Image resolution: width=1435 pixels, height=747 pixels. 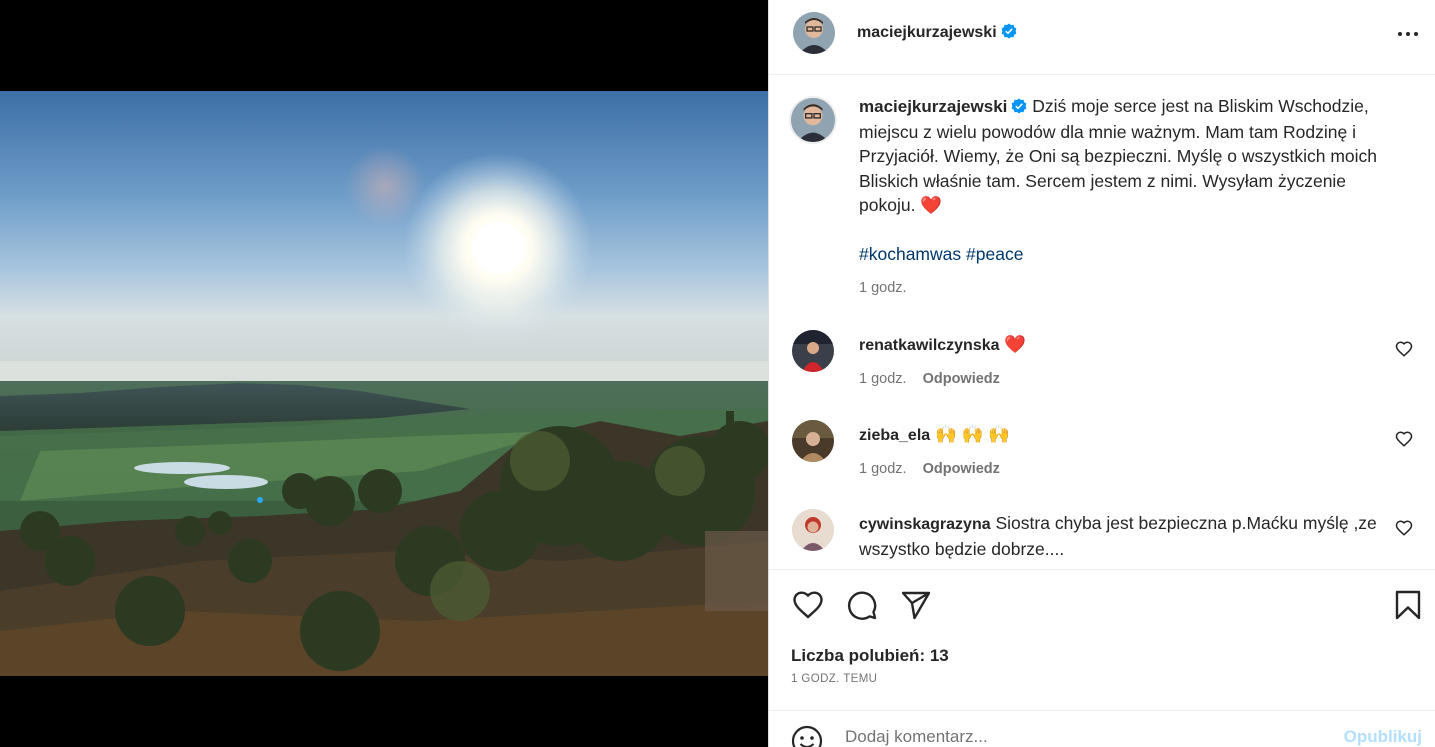 I want to click on caption-emoji: ❤️, so click(x=931, y=205).